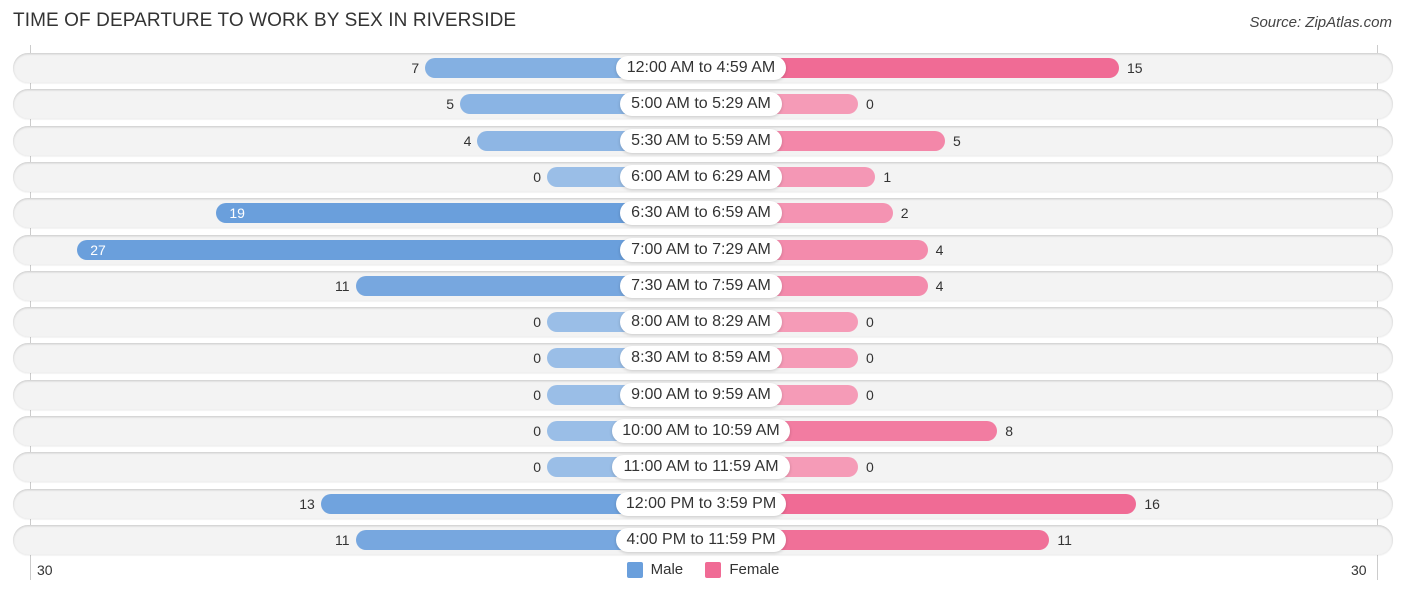 The width and height of the screenshot is (1406, 594). I want to click on bar-male, so click(389, 249).